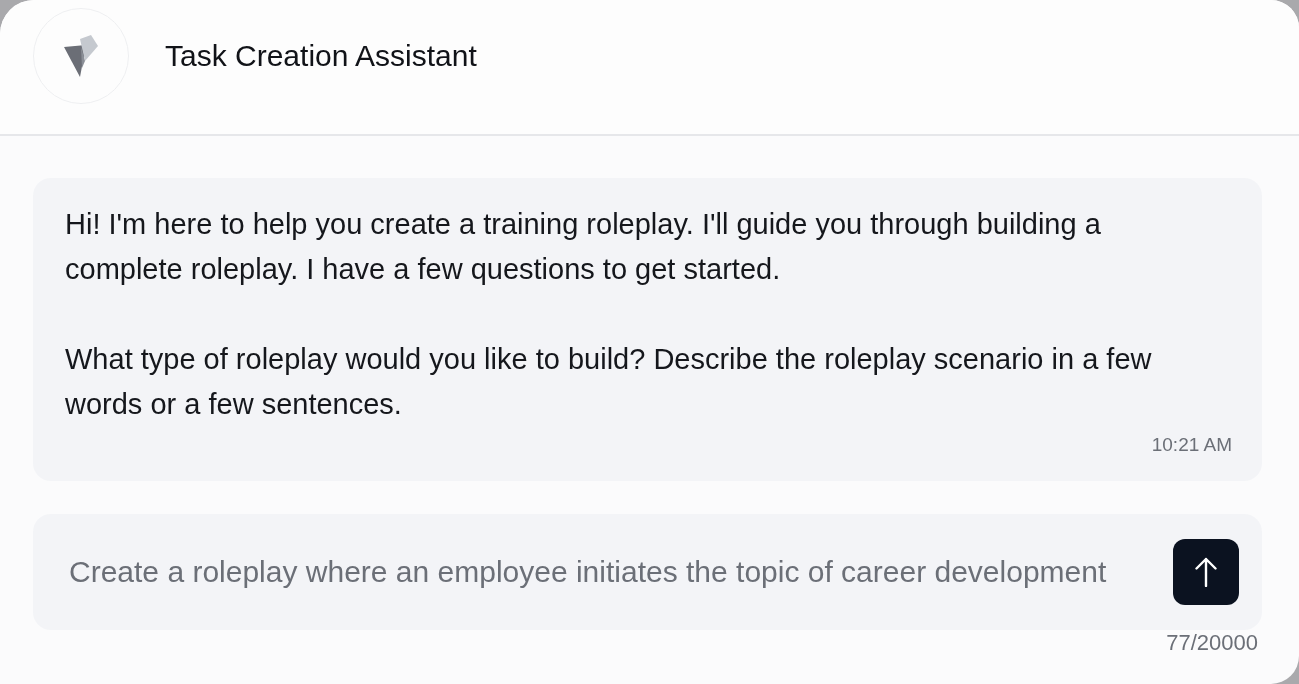 The height and width of the screenshot is (684, 1299). I want to click on header-title: Task Creation Assistant, so click(321, 56).